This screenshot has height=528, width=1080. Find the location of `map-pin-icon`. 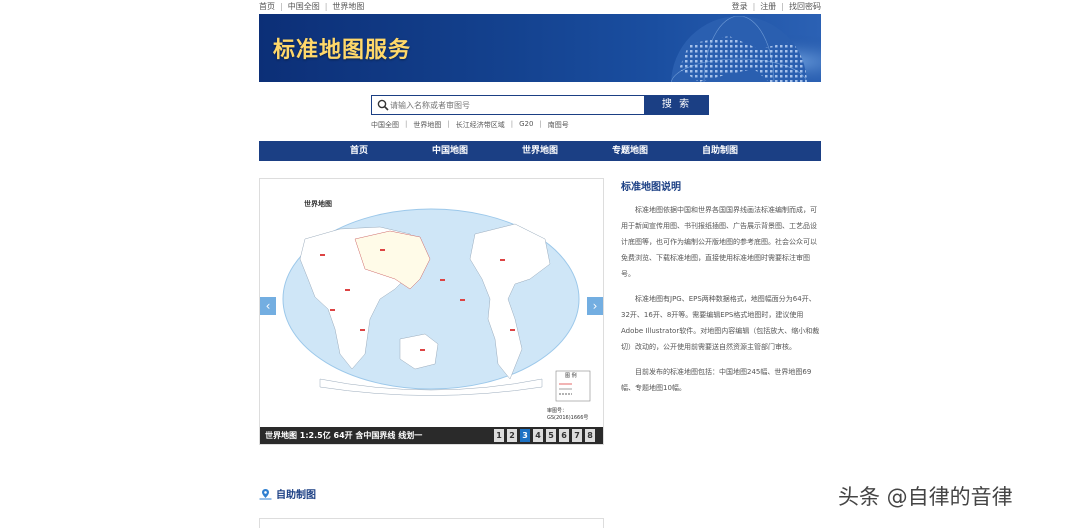

map-pin-icon is located at coordinates (265, 493).